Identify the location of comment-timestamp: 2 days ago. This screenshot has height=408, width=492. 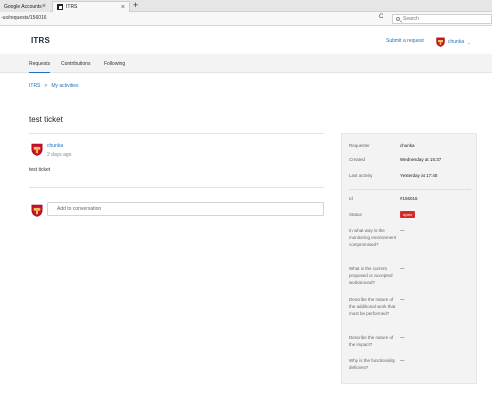
(59, 155).